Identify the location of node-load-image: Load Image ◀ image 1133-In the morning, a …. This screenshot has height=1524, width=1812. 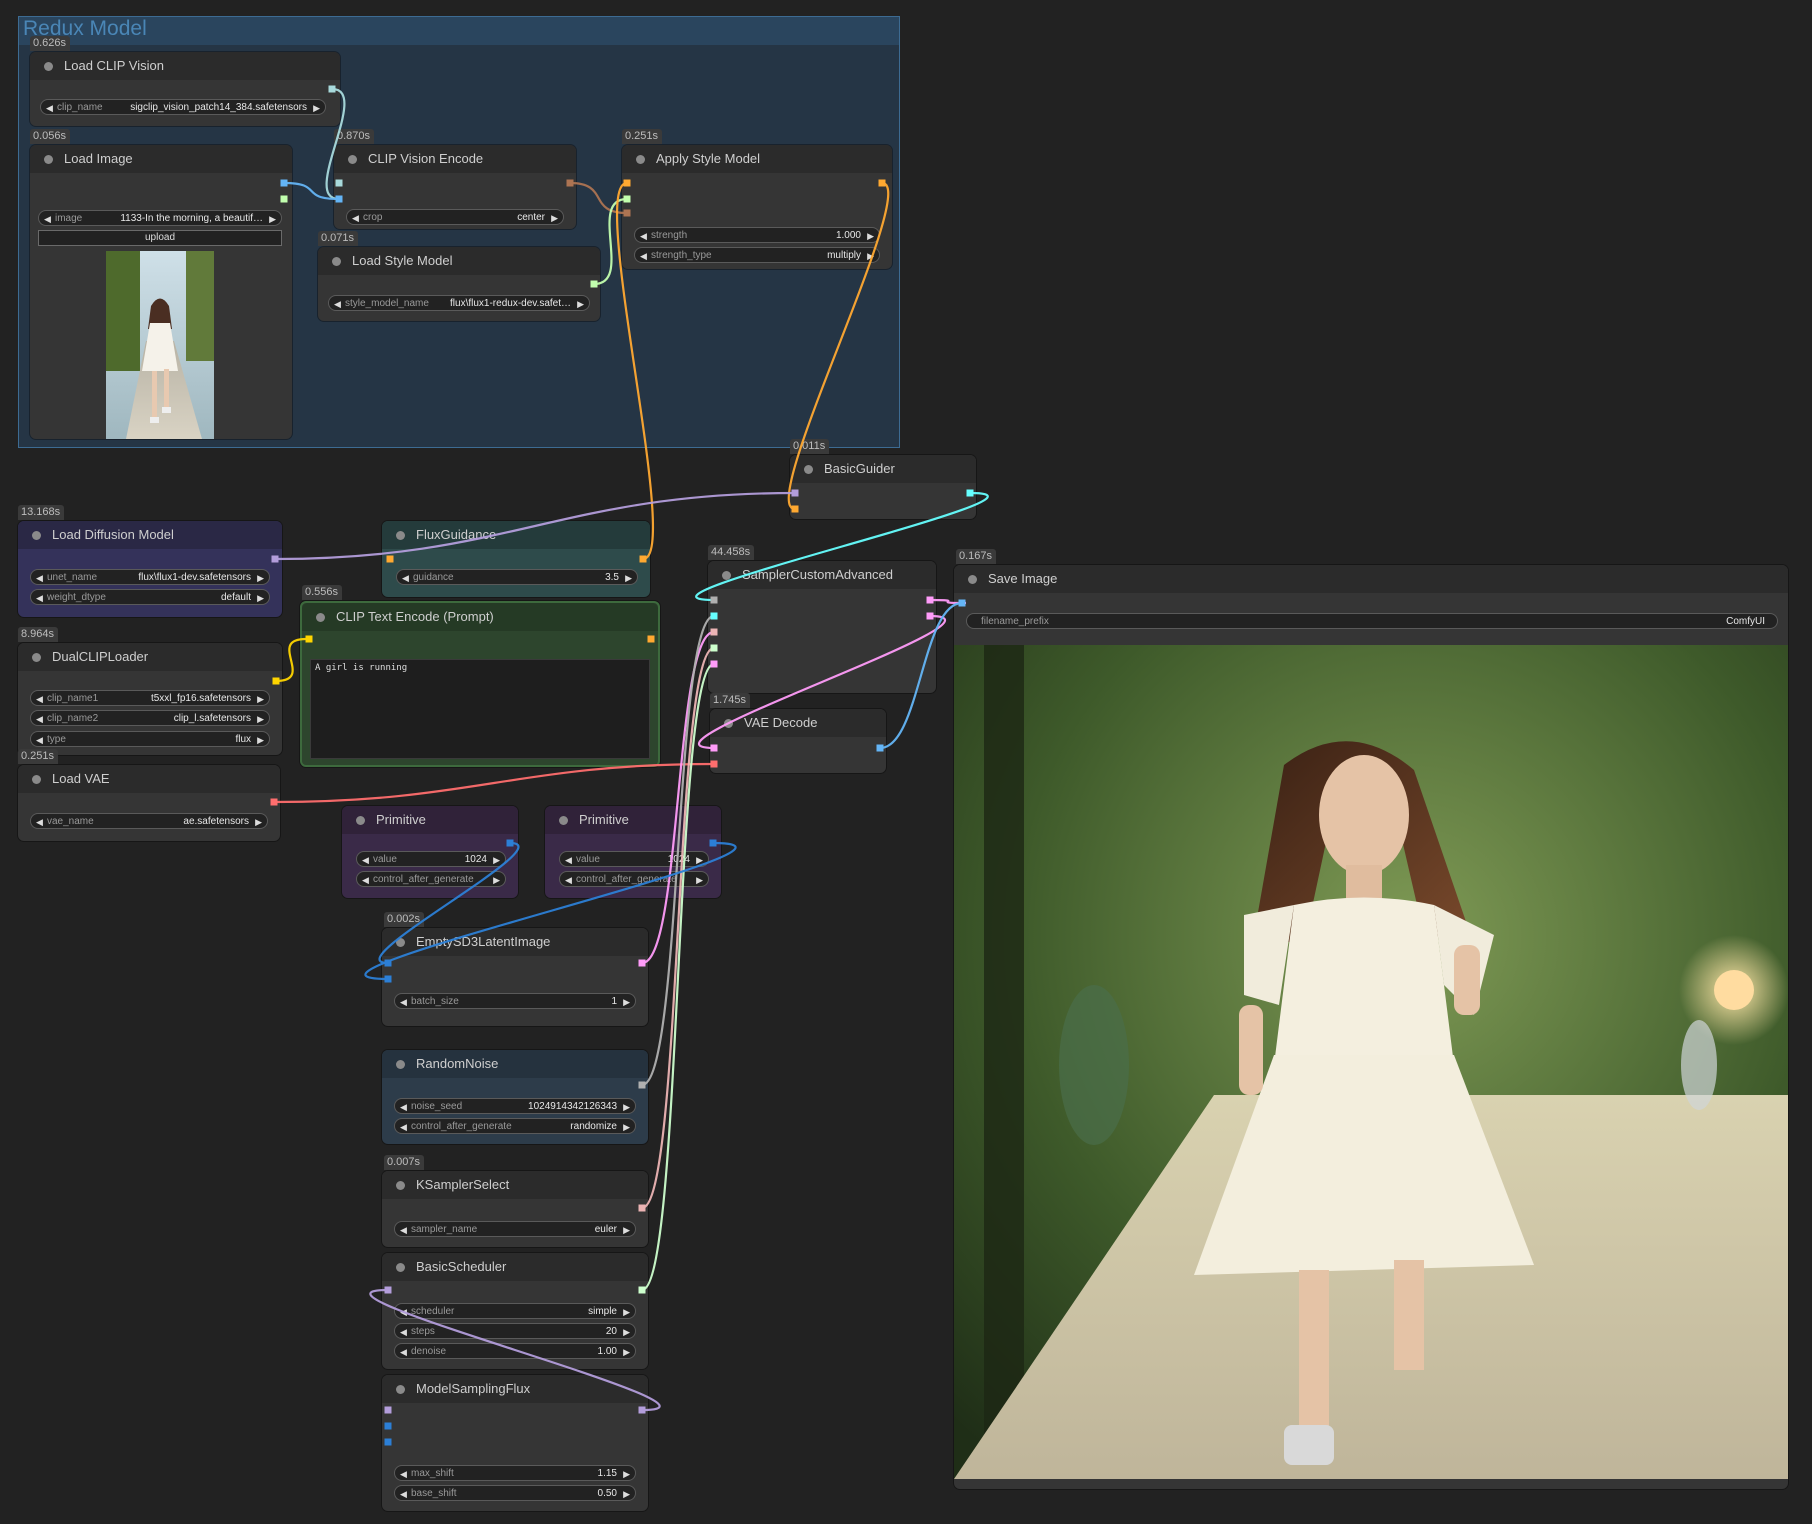
(161, 292).